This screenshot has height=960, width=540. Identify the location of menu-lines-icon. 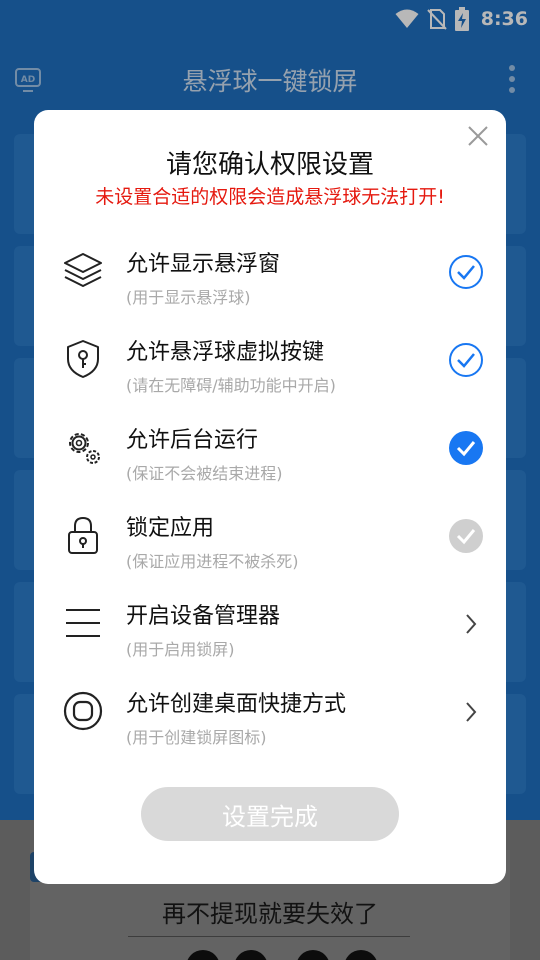
(83, 623).